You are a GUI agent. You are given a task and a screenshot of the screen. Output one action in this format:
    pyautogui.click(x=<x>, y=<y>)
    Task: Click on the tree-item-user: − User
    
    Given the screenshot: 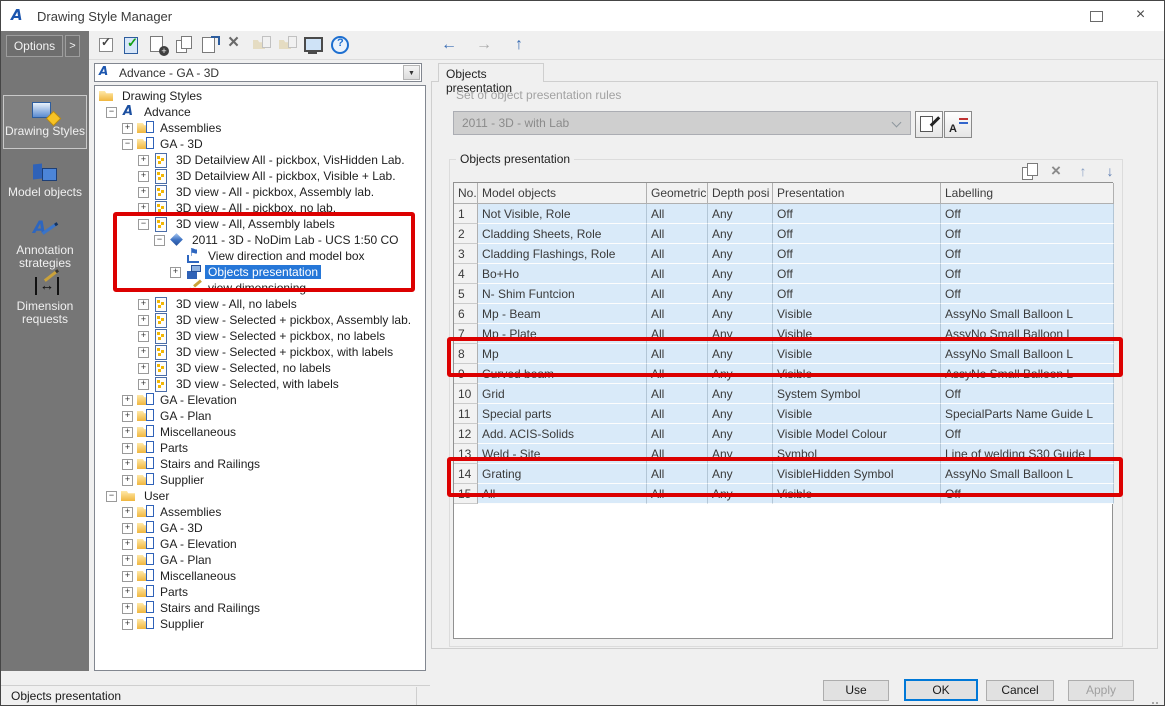 What is the action you would take?
    pyautogui.click(x=260, y=496)
    